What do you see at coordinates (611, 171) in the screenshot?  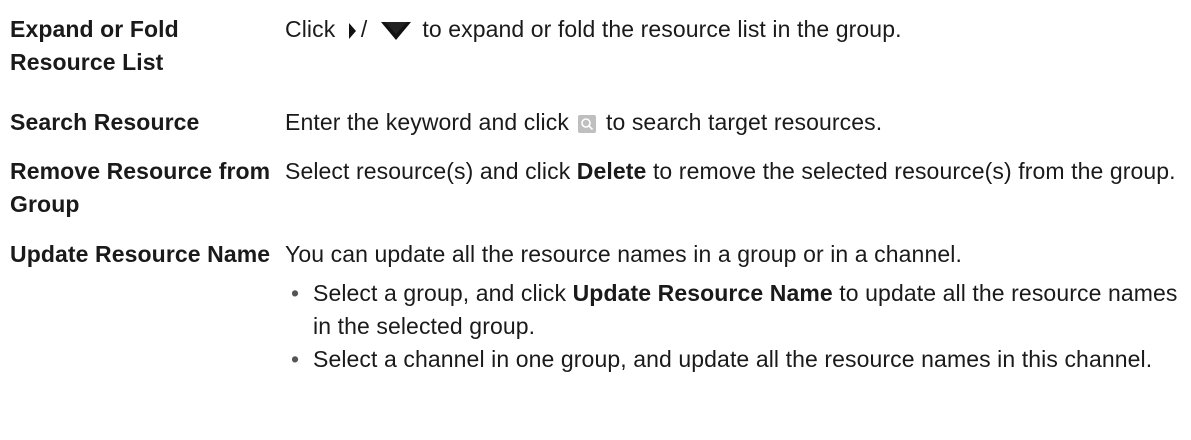 I see `desc-bold-term: Delete` at bounding box center [611, 171].